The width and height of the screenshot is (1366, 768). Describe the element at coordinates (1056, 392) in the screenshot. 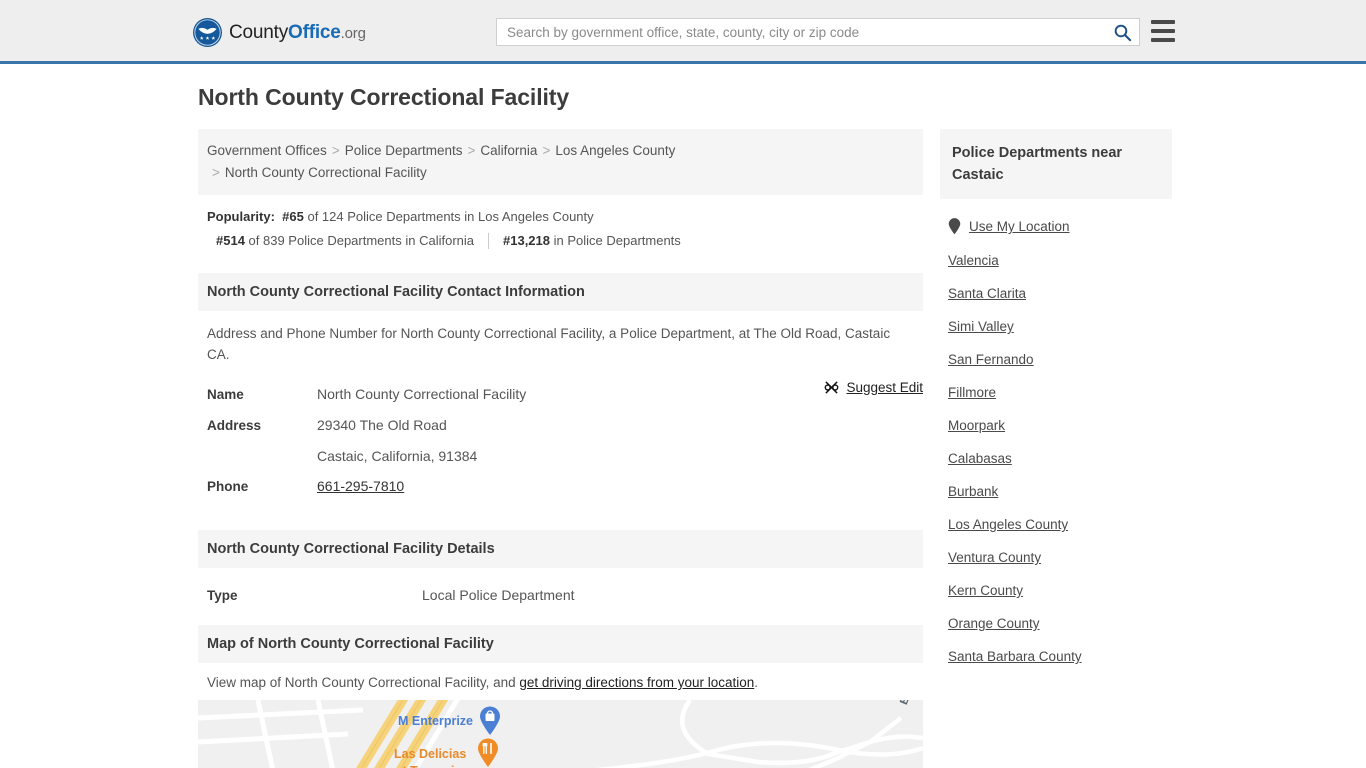

I see `sidebar-item-fillmore: Fillmore` at that location.